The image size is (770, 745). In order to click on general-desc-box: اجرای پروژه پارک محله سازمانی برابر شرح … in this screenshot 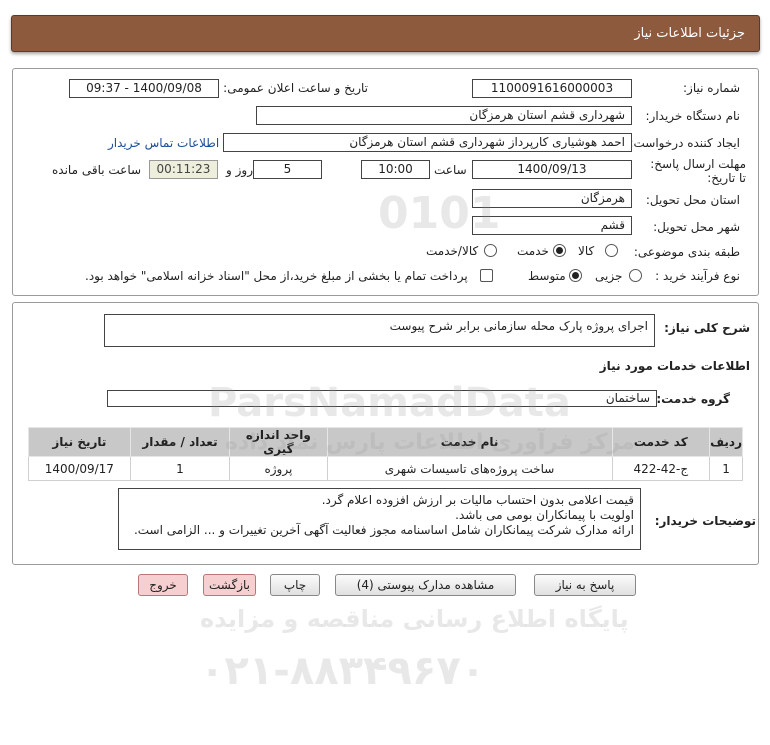, I will do `click(379, 330)`.